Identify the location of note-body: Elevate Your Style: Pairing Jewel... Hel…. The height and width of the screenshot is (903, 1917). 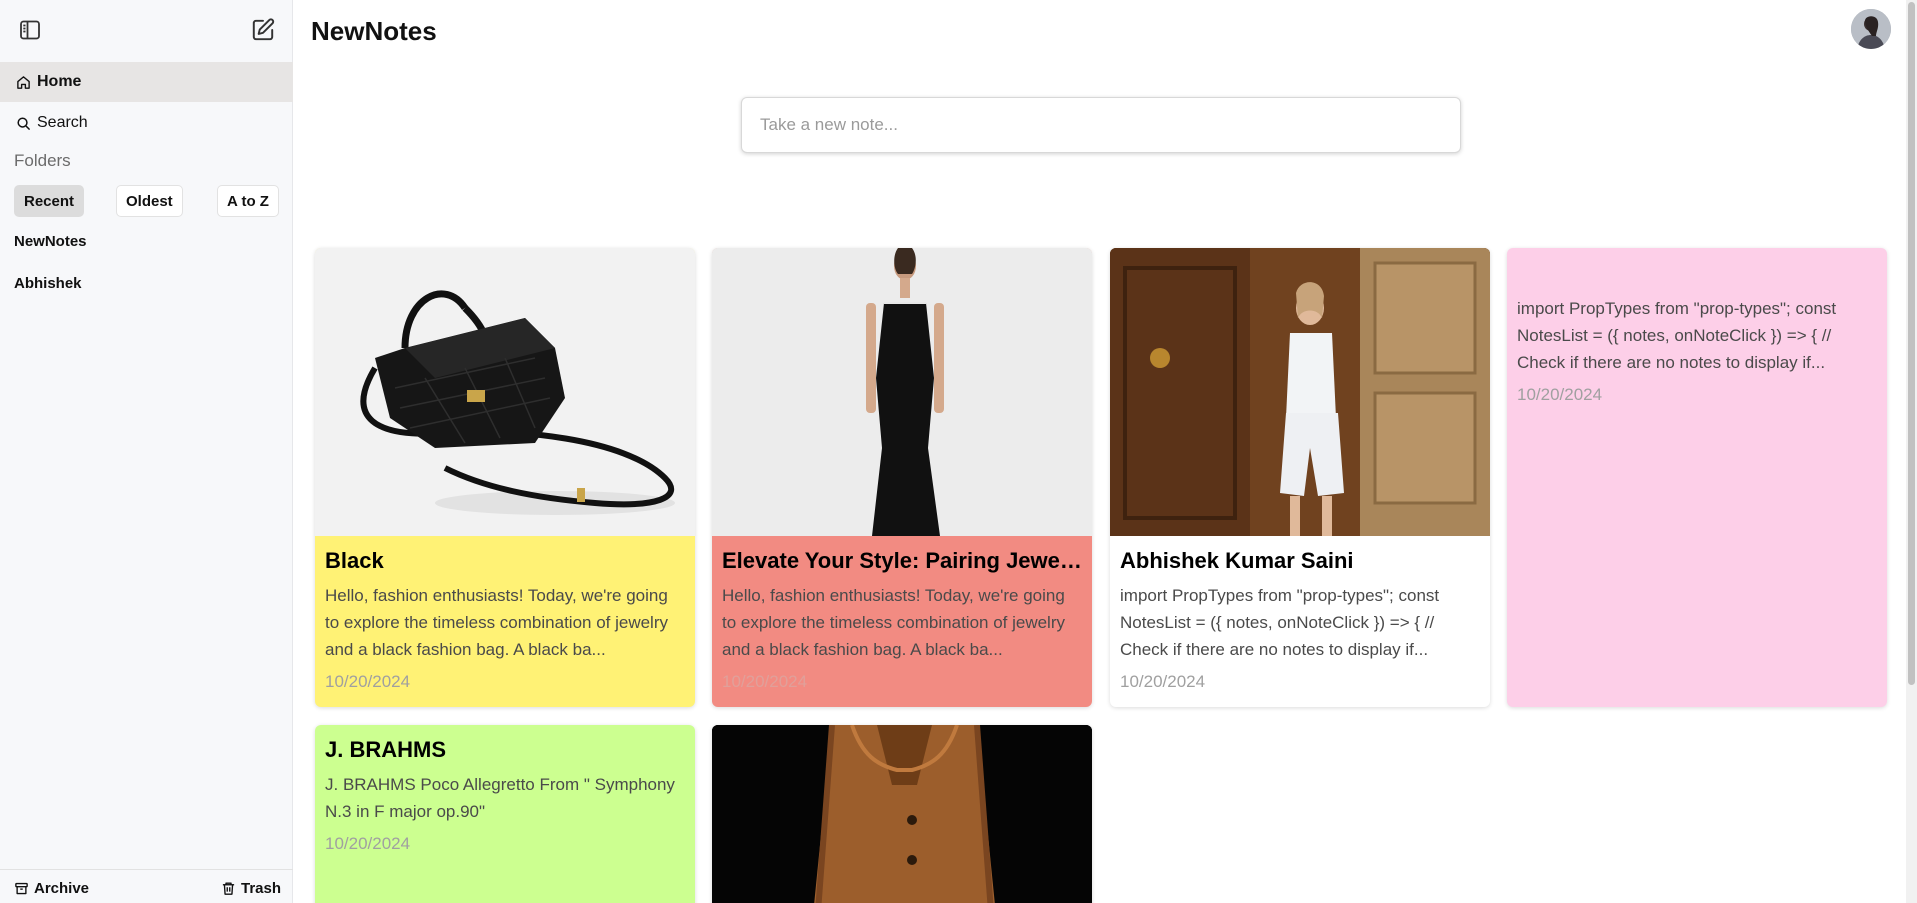
(902, 619).